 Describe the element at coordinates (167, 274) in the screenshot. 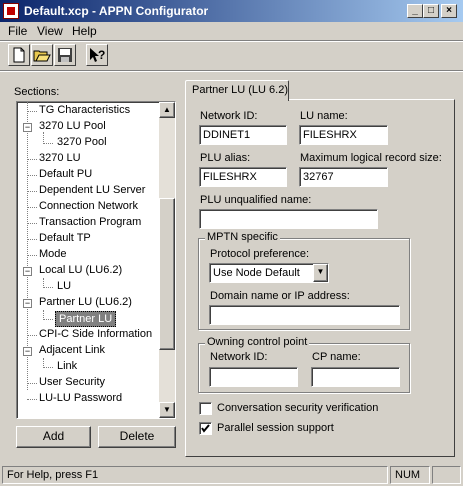

I see `scroll-thumb` at that location.